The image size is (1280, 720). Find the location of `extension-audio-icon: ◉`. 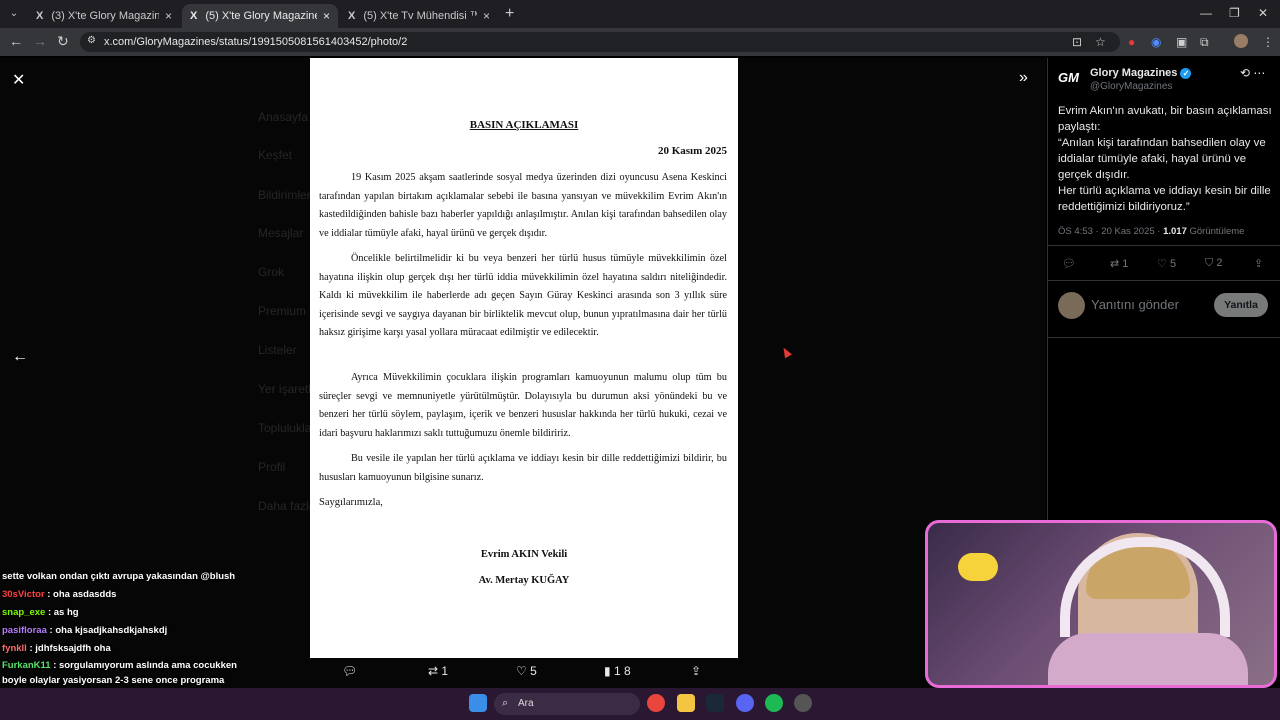

extension-audio-icon: ◉ is located at coordinates (1156, 42).